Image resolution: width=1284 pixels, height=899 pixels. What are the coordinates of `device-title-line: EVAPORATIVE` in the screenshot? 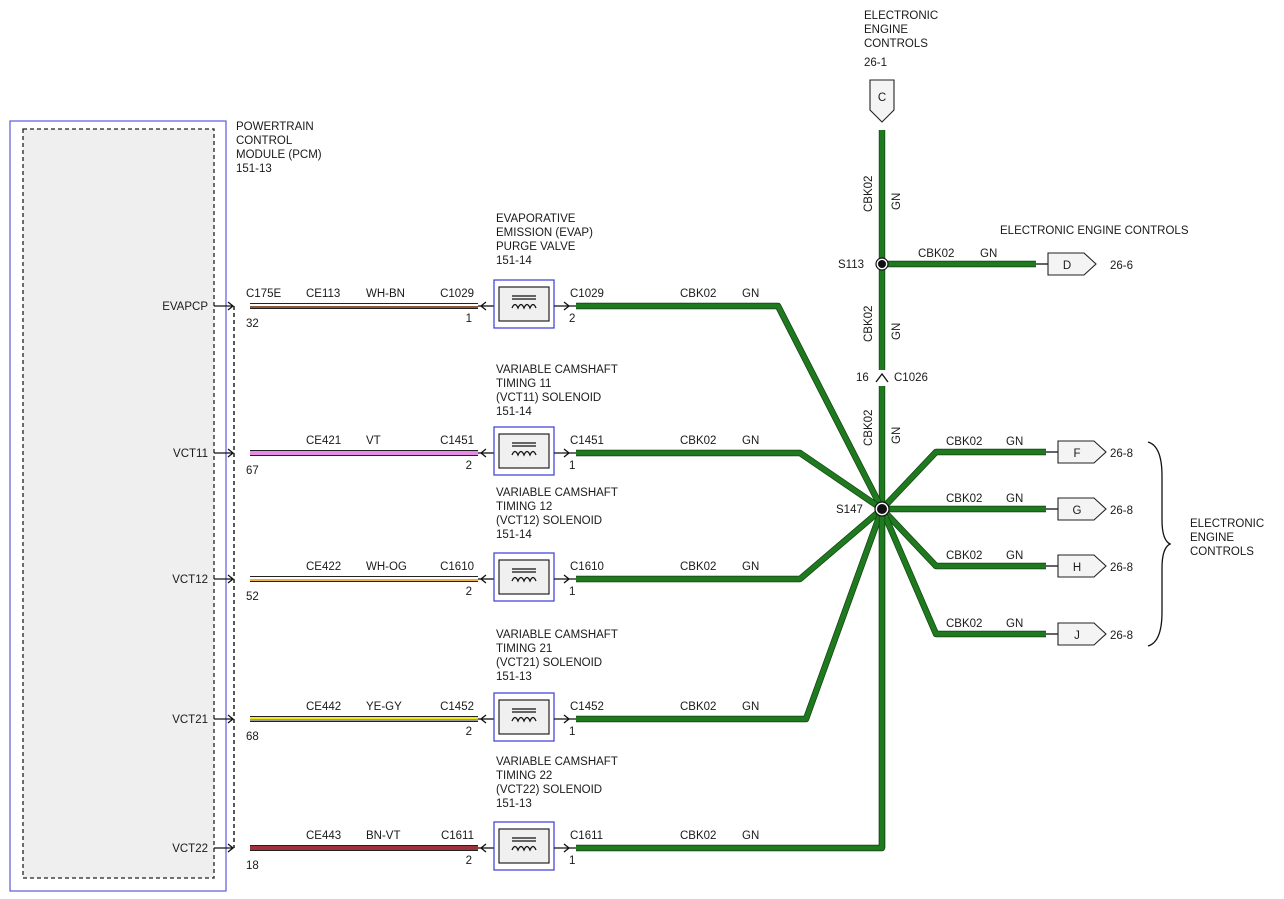 It's located at (536, 219).